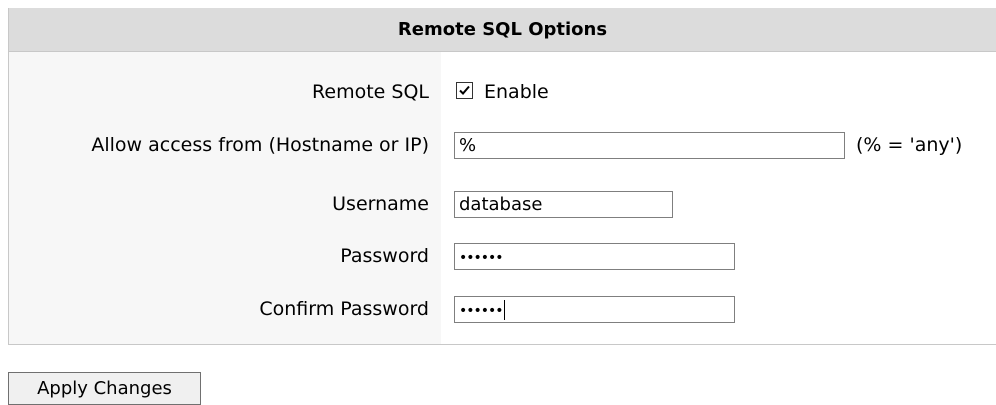 This screenshot has height=405, width=996. What do you see at coordinates (260, 145) in the screenshot?
I see `allow-access-label: Allow access from (Hostname or IP)` at bounding box center [260, 145].